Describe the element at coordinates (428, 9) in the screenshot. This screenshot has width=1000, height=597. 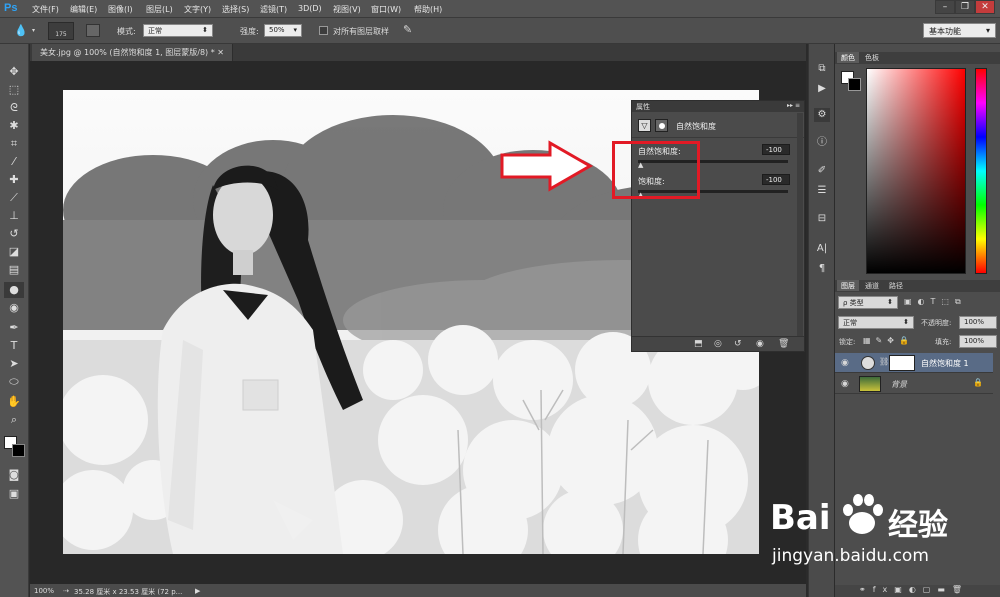
I see `menu-item: 帮助(H)` at that location.